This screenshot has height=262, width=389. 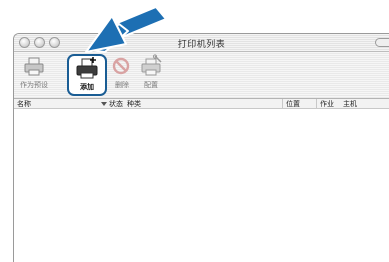 I want to click on delete-printer-label: 删除, so click(x=122, y=85).